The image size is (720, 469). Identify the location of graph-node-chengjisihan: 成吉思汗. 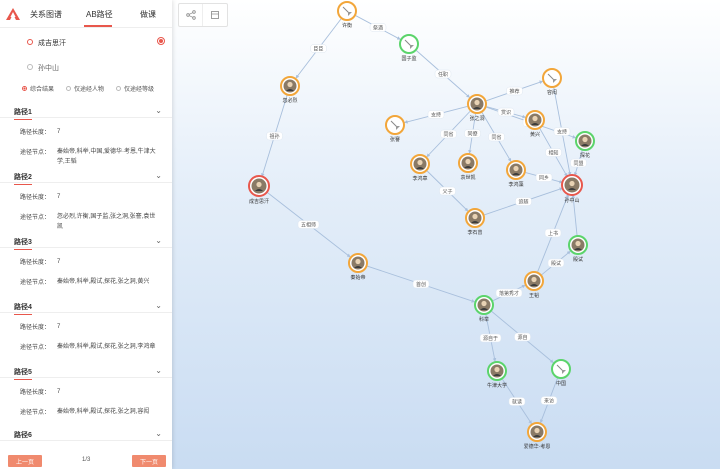
(259, 190).